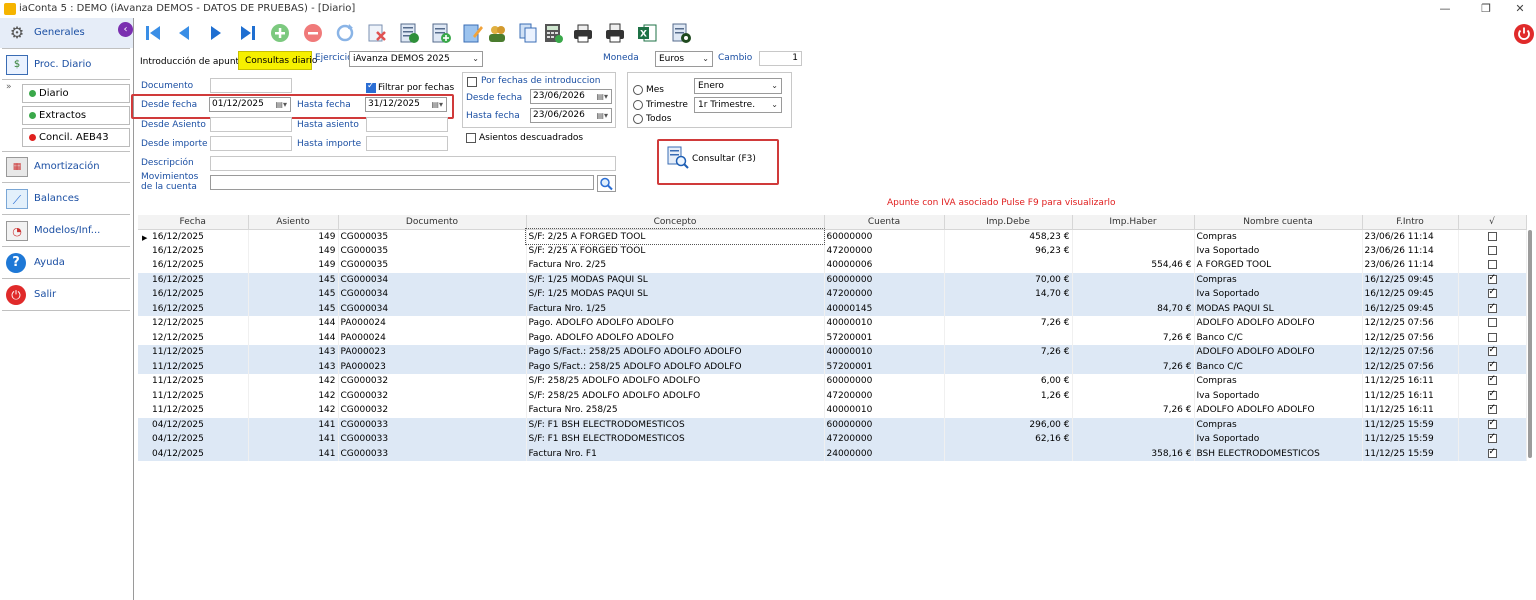 Image resolution: width=1536 pixels, height=600 pixels. What do you see at coordinates (571, 96) in the screenshot?
I see `intro-desde-field: 23/06/2026 ▤▾` at bounding box center [571, 96].